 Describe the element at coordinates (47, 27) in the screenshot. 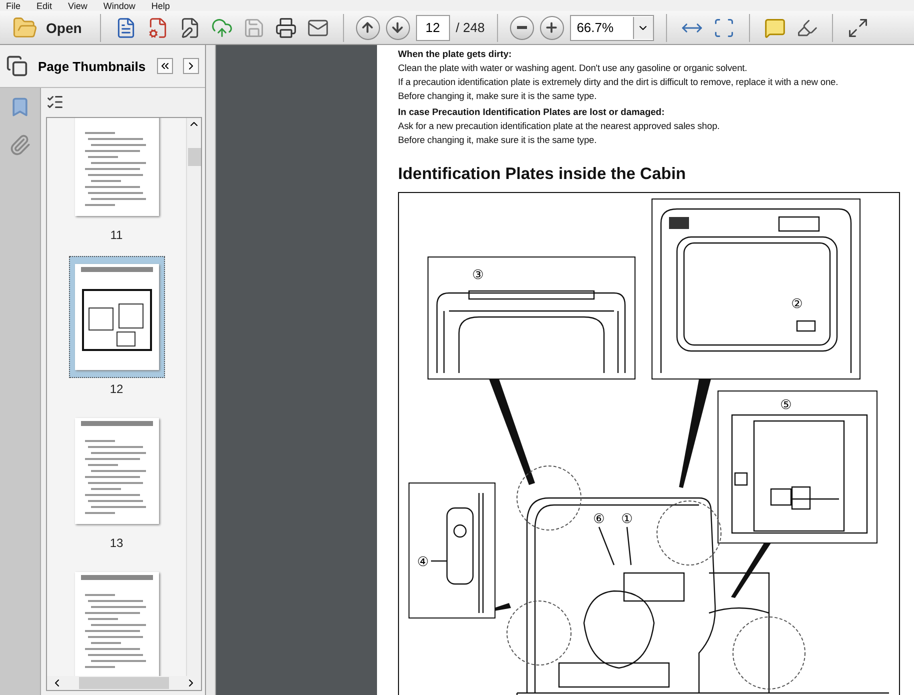

I see `open-button: Open` at that location.